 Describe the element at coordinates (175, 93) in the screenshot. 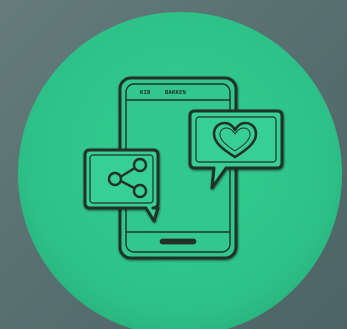

I see `phone-header-right: BAKKEN` at that location.